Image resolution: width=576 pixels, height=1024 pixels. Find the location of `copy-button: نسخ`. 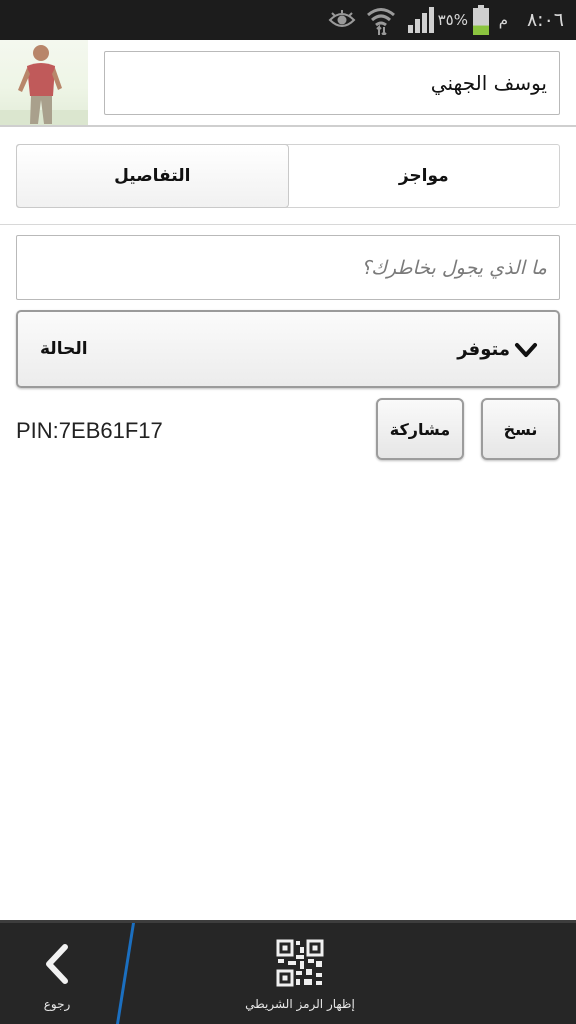

copy-button: نسخ is located at coordinates (520, 429).